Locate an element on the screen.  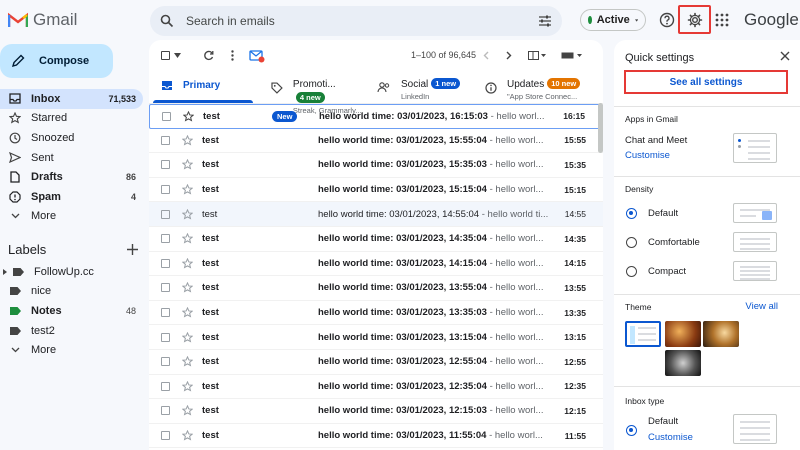
sidebar-item-drafts: Drafts 86 is located at coordinates (71, 177).